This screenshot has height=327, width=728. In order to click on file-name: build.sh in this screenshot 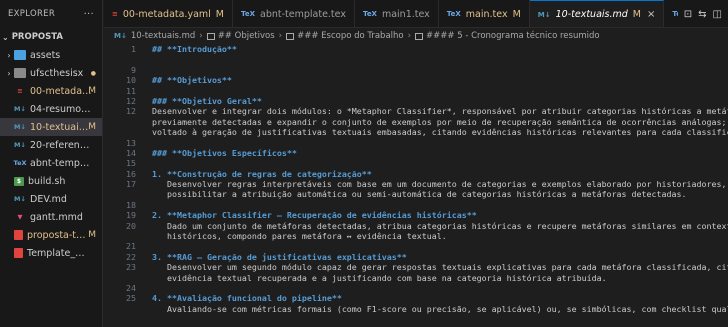, I will do `click(47, 181)`.